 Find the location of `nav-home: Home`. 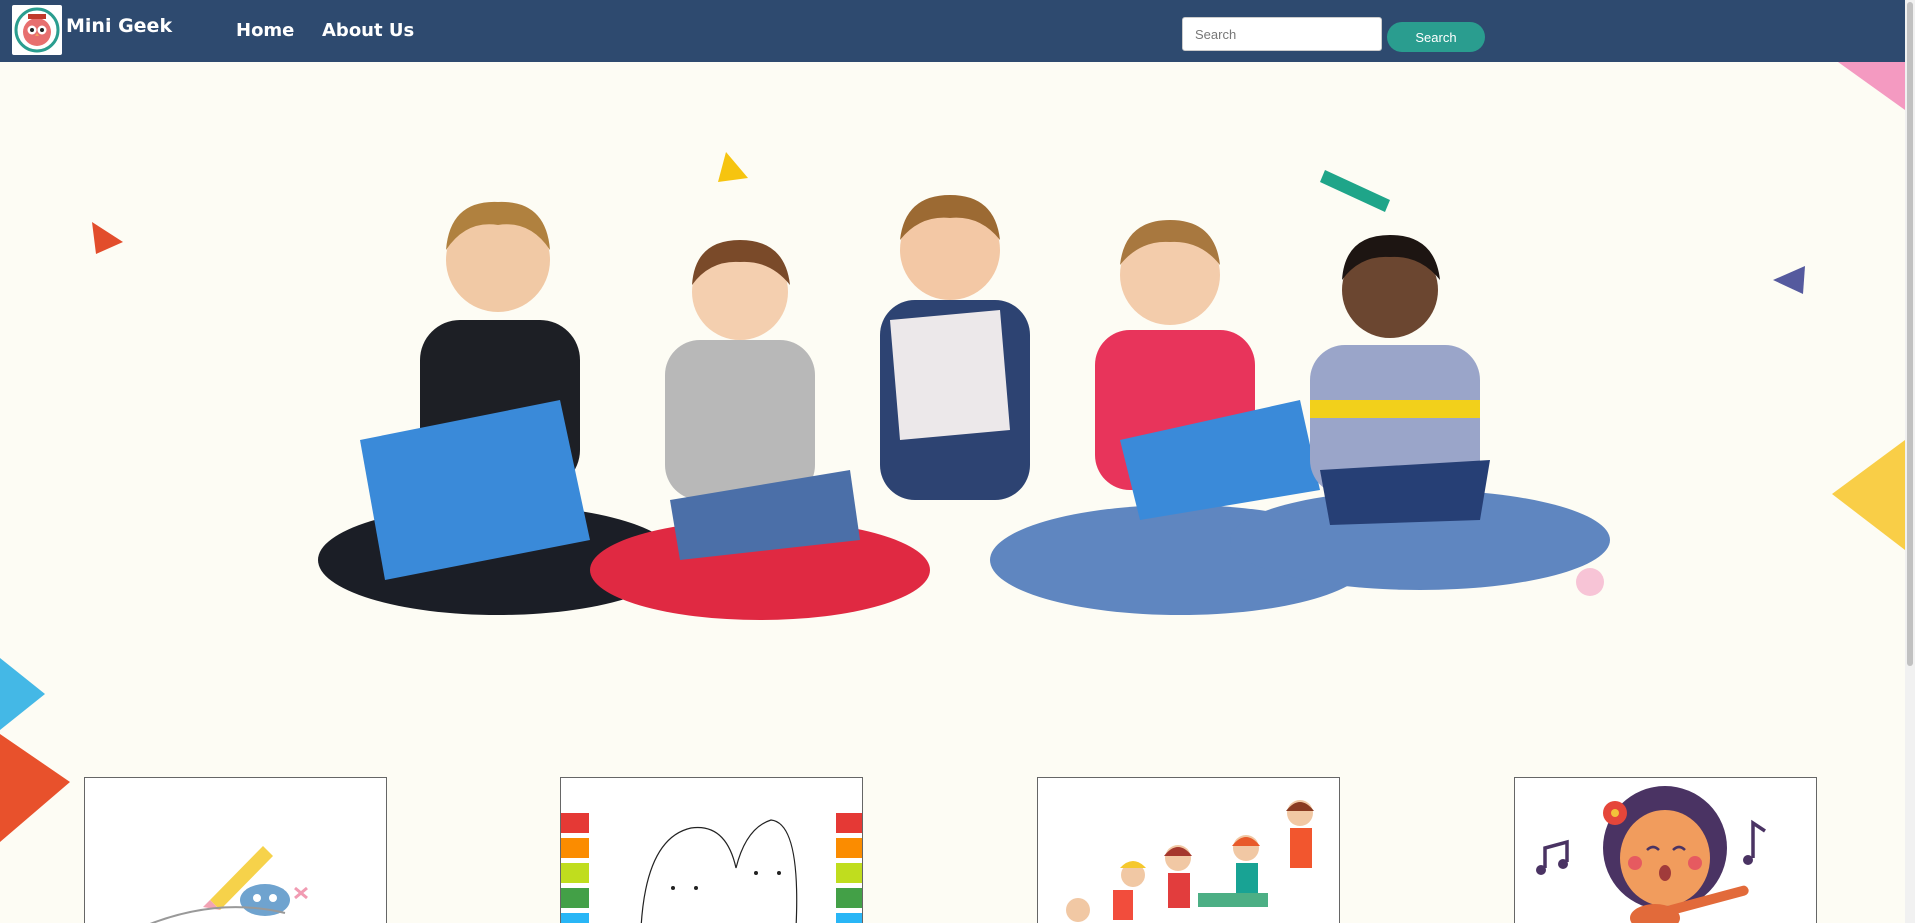

nav-home: Home is located at coordinates (265, 30).